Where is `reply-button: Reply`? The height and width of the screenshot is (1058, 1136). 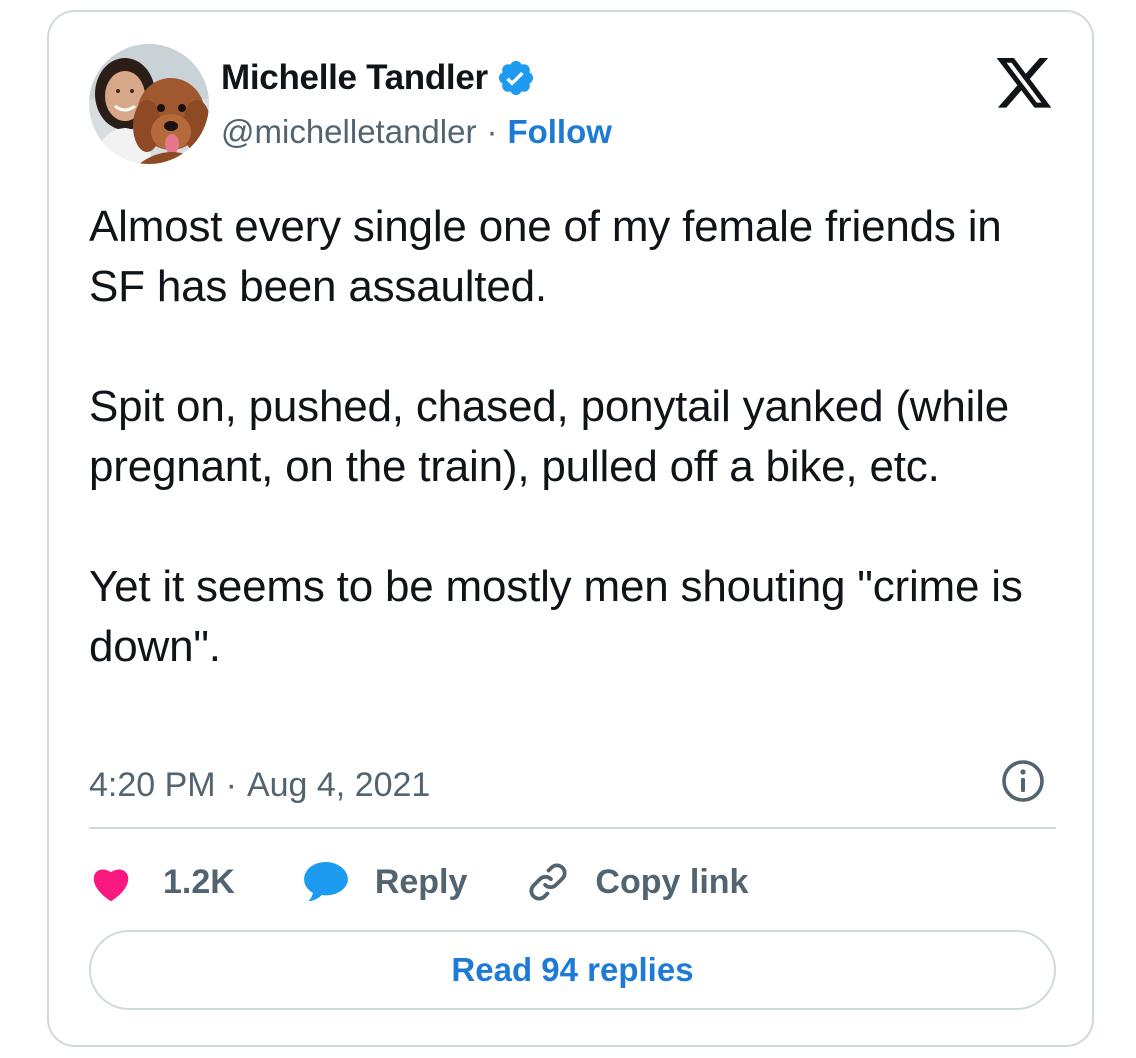
reply-button: Reply is located at coordinates (385, 882).